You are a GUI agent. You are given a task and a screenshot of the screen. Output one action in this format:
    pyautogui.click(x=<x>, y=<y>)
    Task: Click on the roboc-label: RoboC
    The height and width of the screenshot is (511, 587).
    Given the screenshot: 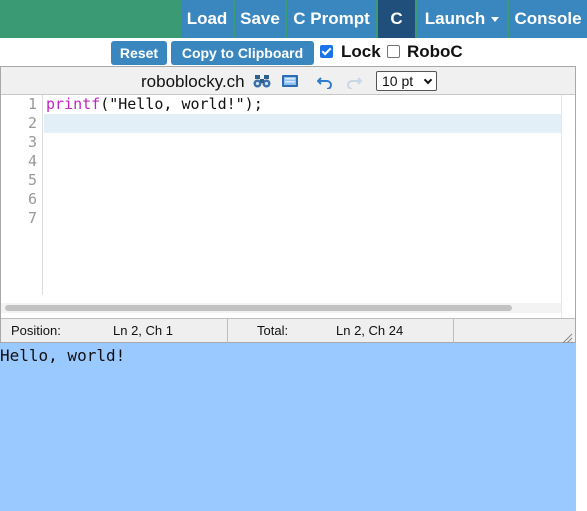 What is the action you would take?
    pyautogui.click(x=435, y=51)
    